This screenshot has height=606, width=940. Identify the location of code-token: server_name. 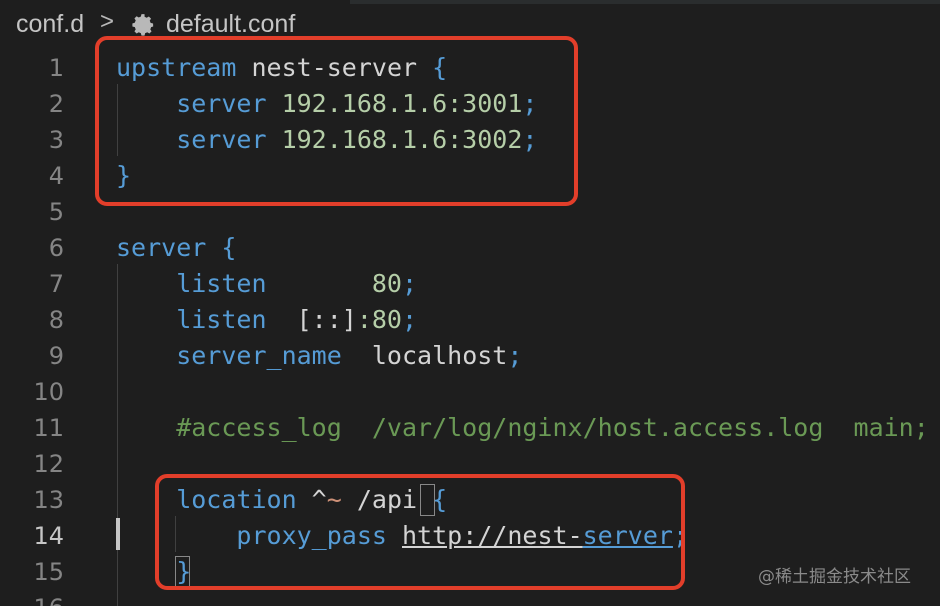
(229, 355).